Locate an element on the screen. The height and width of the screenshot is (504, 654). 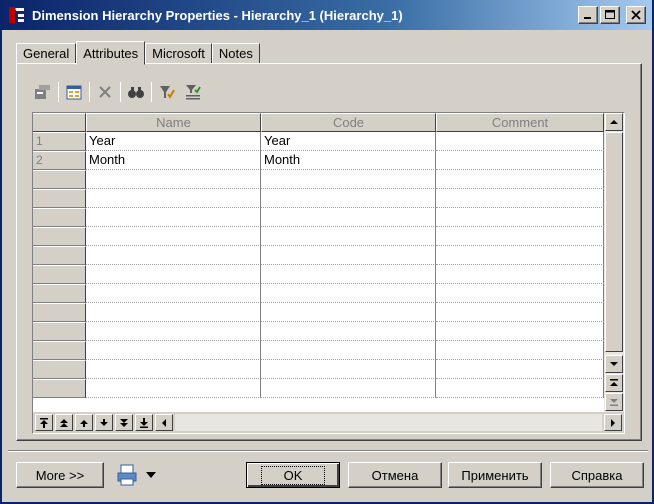
column-header-code: Code is located at coordinates (348, 122).